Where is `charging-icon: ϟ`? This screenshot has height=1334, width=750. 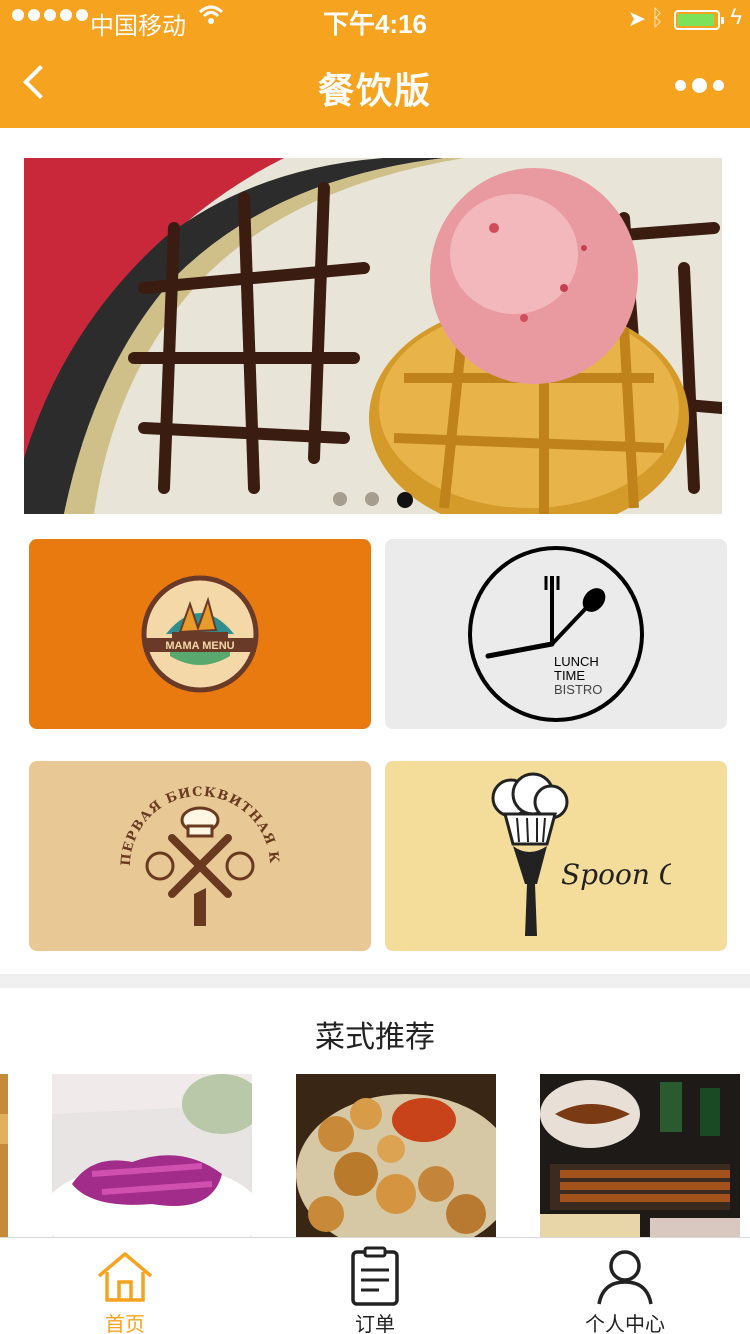 charging-icon: ϟ is located at coordinates (736, 16).